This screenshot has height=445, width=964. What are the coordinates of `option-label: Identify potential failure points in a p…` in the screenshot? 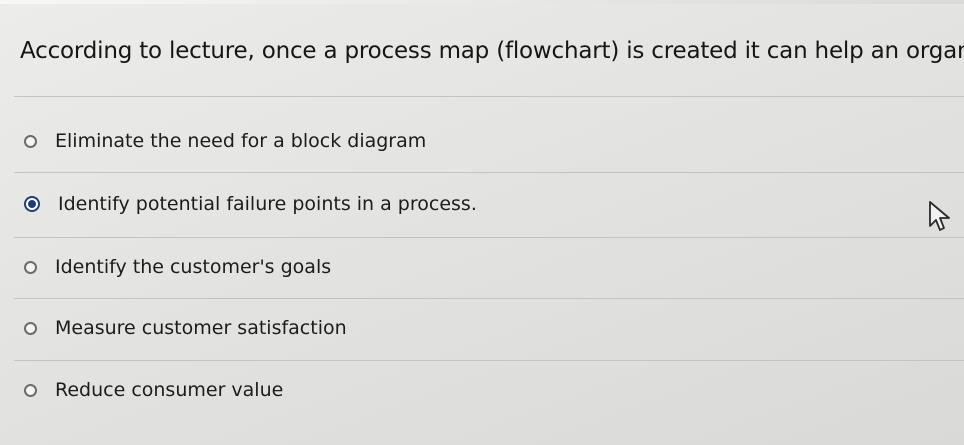 It's located at (267, 204).